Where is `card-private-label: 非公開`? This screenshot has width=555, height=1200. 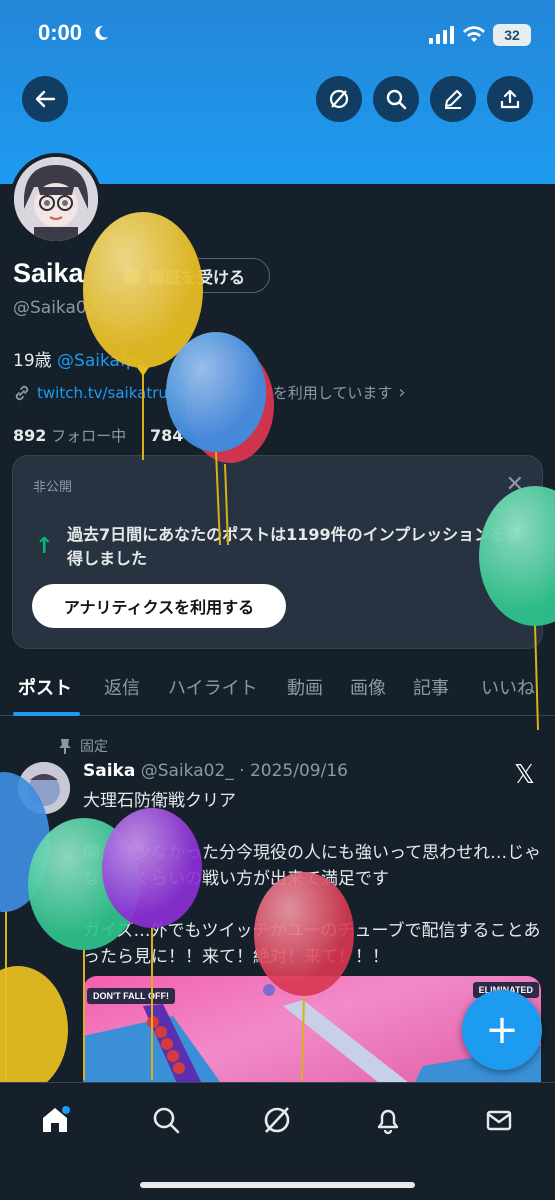
card-private-label: 非公開 is located at coordinates (53, 487).